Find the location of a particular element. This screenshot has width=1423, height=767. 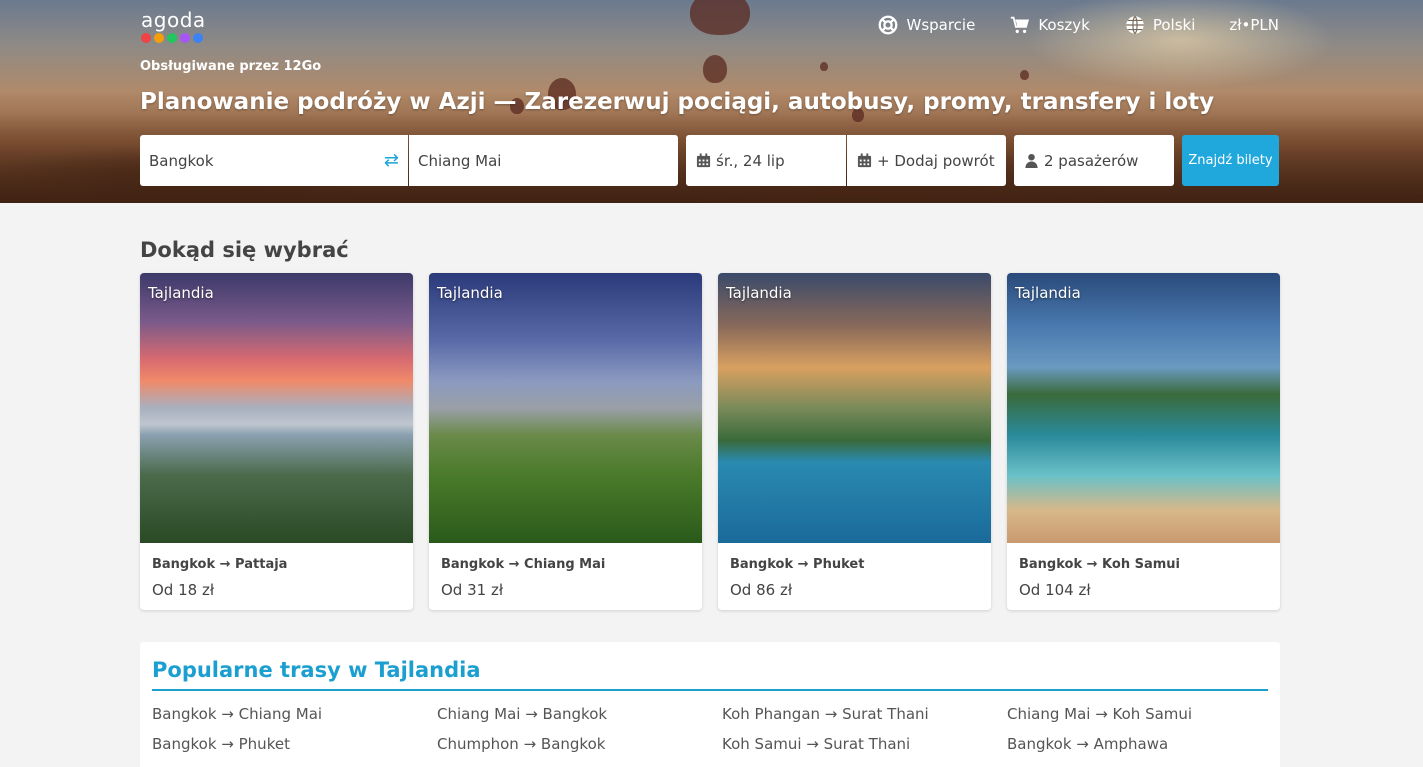

nav-support: Wsparcie is located at coordinates (926, 25).